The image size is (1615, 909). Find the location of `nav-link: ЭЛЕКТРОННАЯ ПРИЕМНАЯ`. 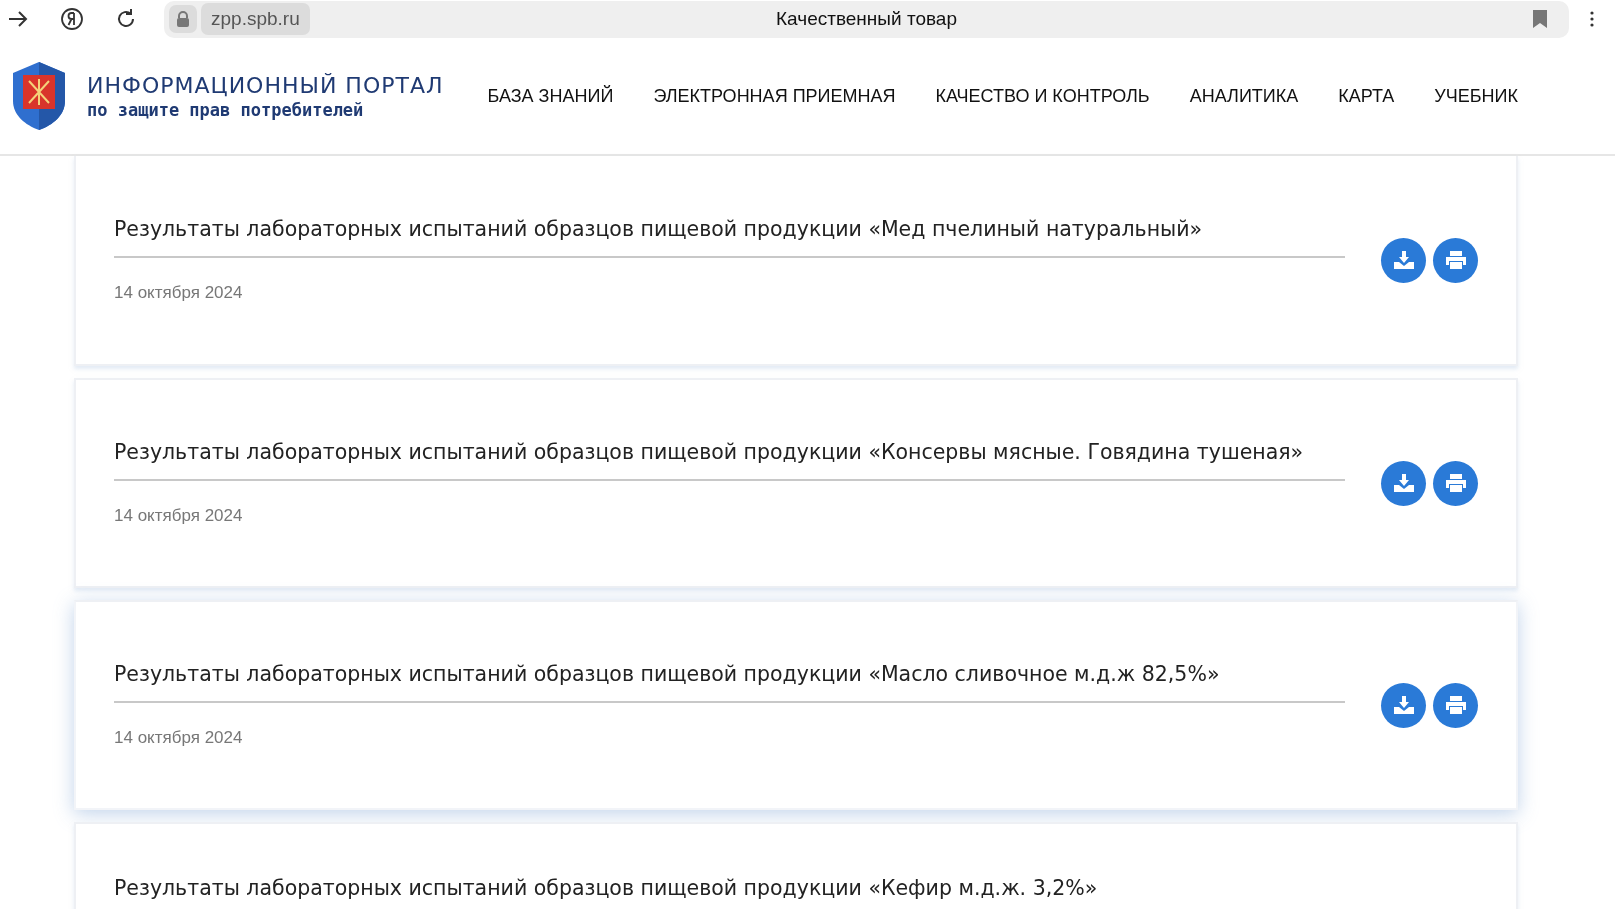

nav-link: ЭЛЕКТРОННАЯ ПРИЕМНАЯ is located at coordinates (774, 96).